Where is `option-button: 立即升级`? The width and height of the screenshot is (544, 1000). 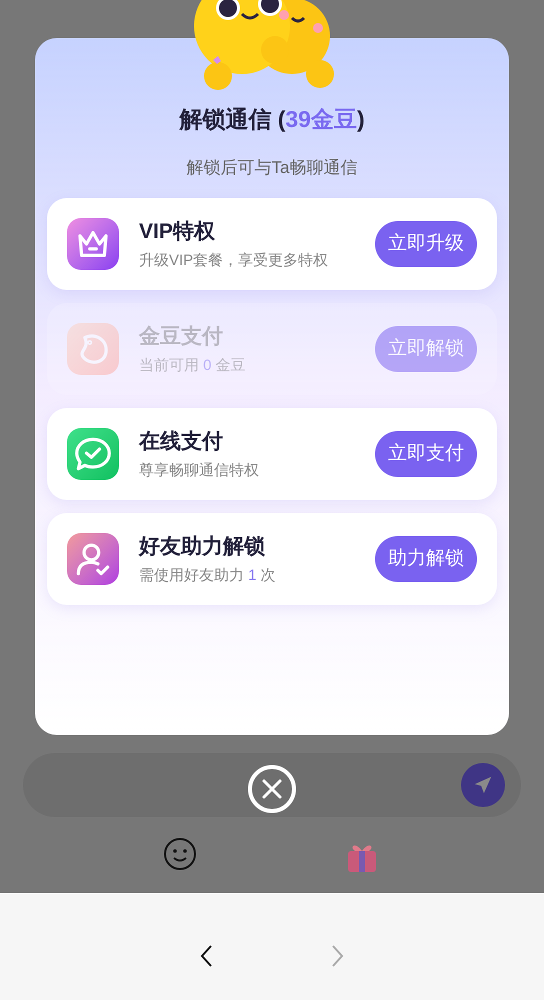
option-button: 立即升级 is located at coordinates (426, 244).